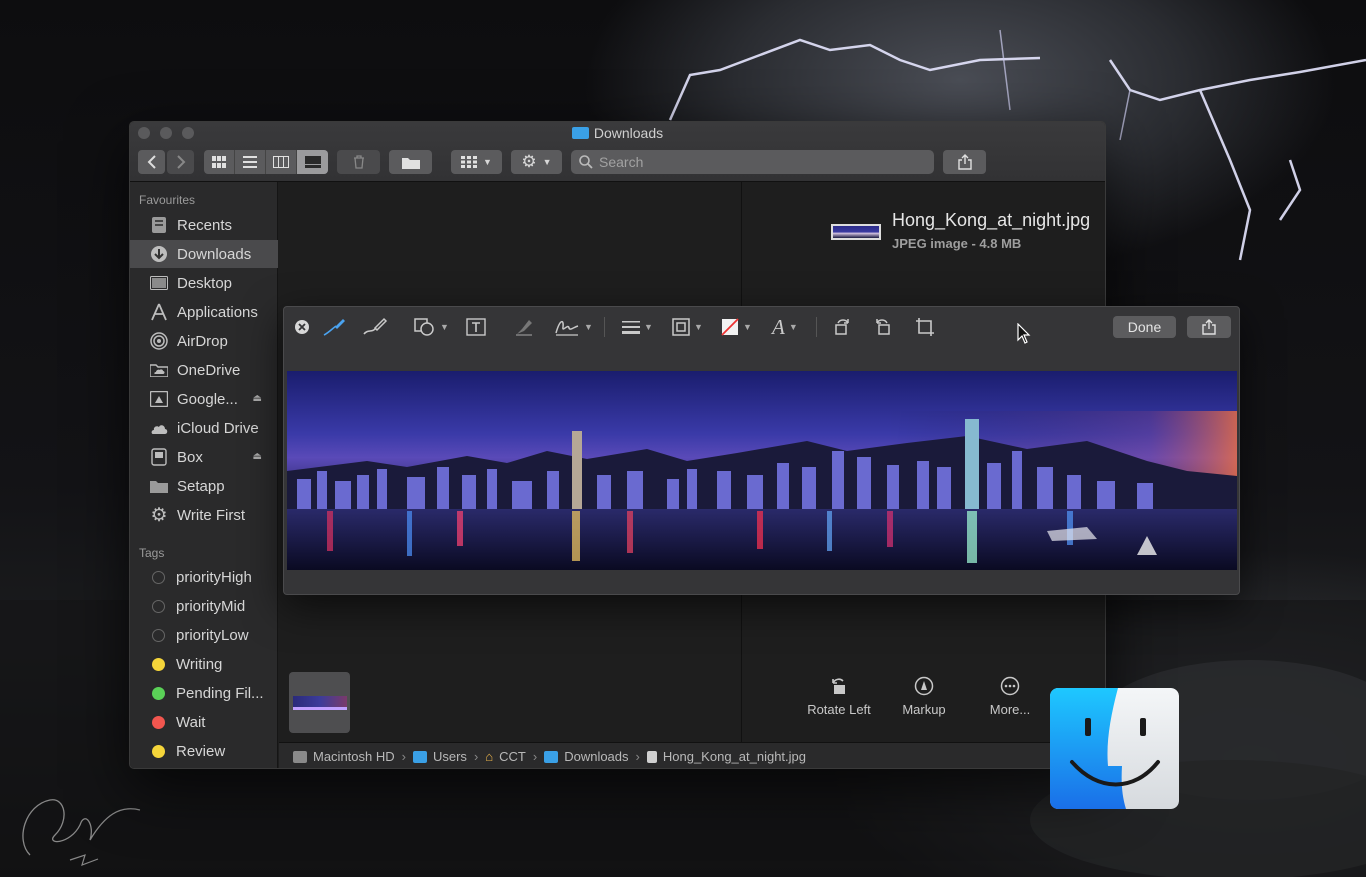  Describe the element at coordinates (319, 702) in the screenshot. I see `gallery-thumbnail` at that location.